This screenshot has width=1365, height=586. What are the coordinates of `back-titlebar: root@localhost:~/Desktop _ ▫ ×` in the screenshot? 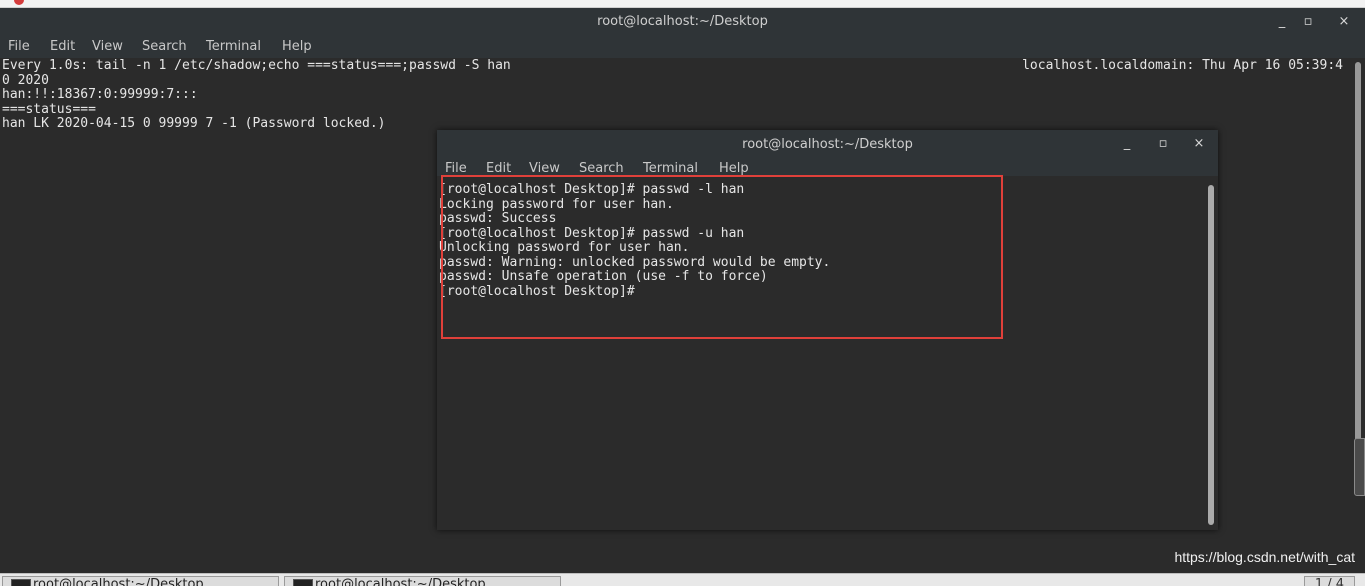 It's located at (682, 22).